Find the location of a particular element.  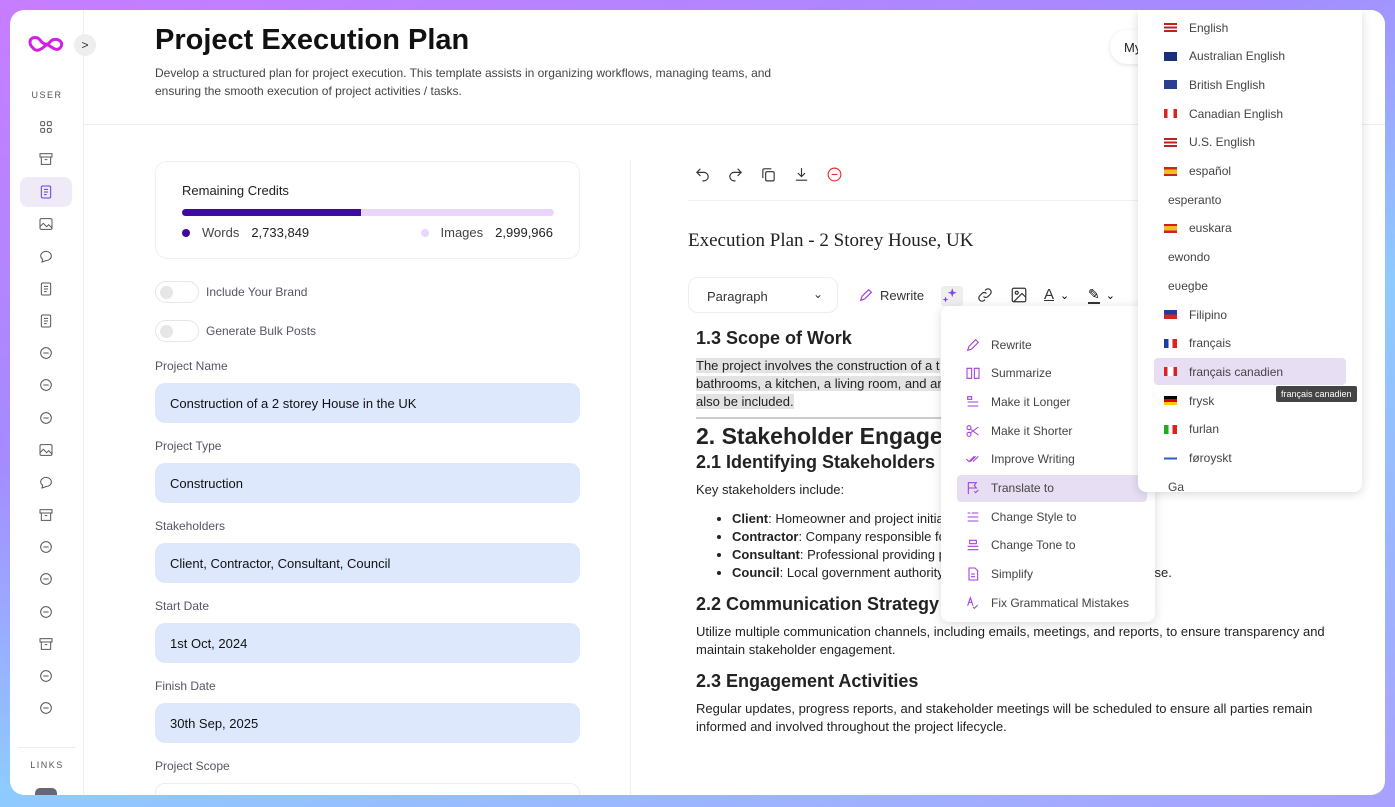

block-type-select: Paragraph ⌄ is located at coordinates (763, 295).